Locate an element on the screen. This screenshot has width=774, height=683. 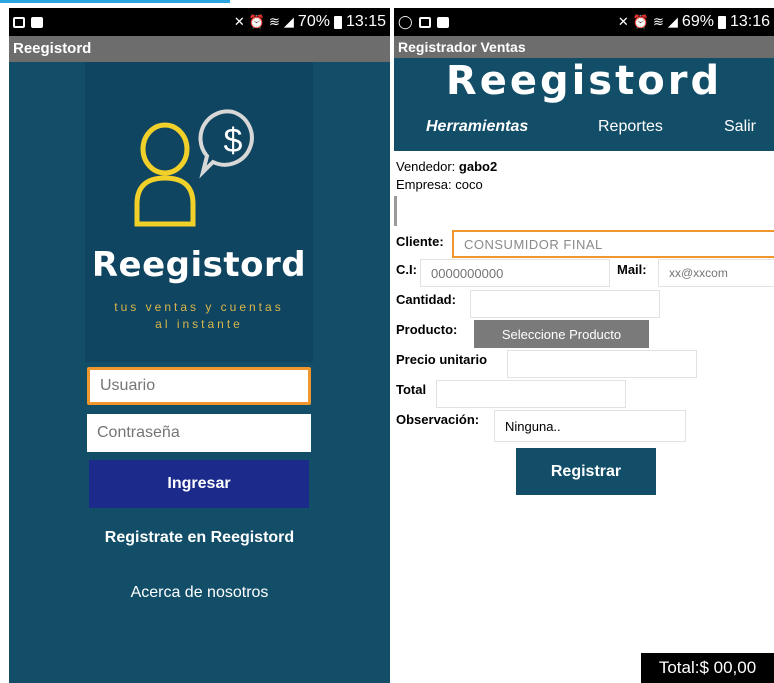
logo-icon: $ is located at coordinates (194, 168).